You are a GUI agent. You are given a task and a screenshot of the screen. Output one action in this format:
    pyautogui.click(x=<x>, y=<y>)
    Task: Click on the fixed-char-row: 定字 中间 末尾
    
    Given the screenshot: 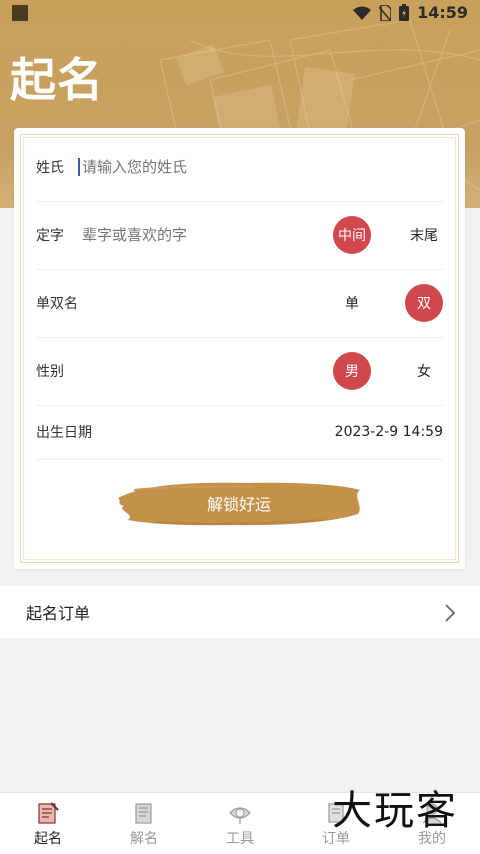 What is the action you would take?
    pyautogui.click(x=239, y=235)
    